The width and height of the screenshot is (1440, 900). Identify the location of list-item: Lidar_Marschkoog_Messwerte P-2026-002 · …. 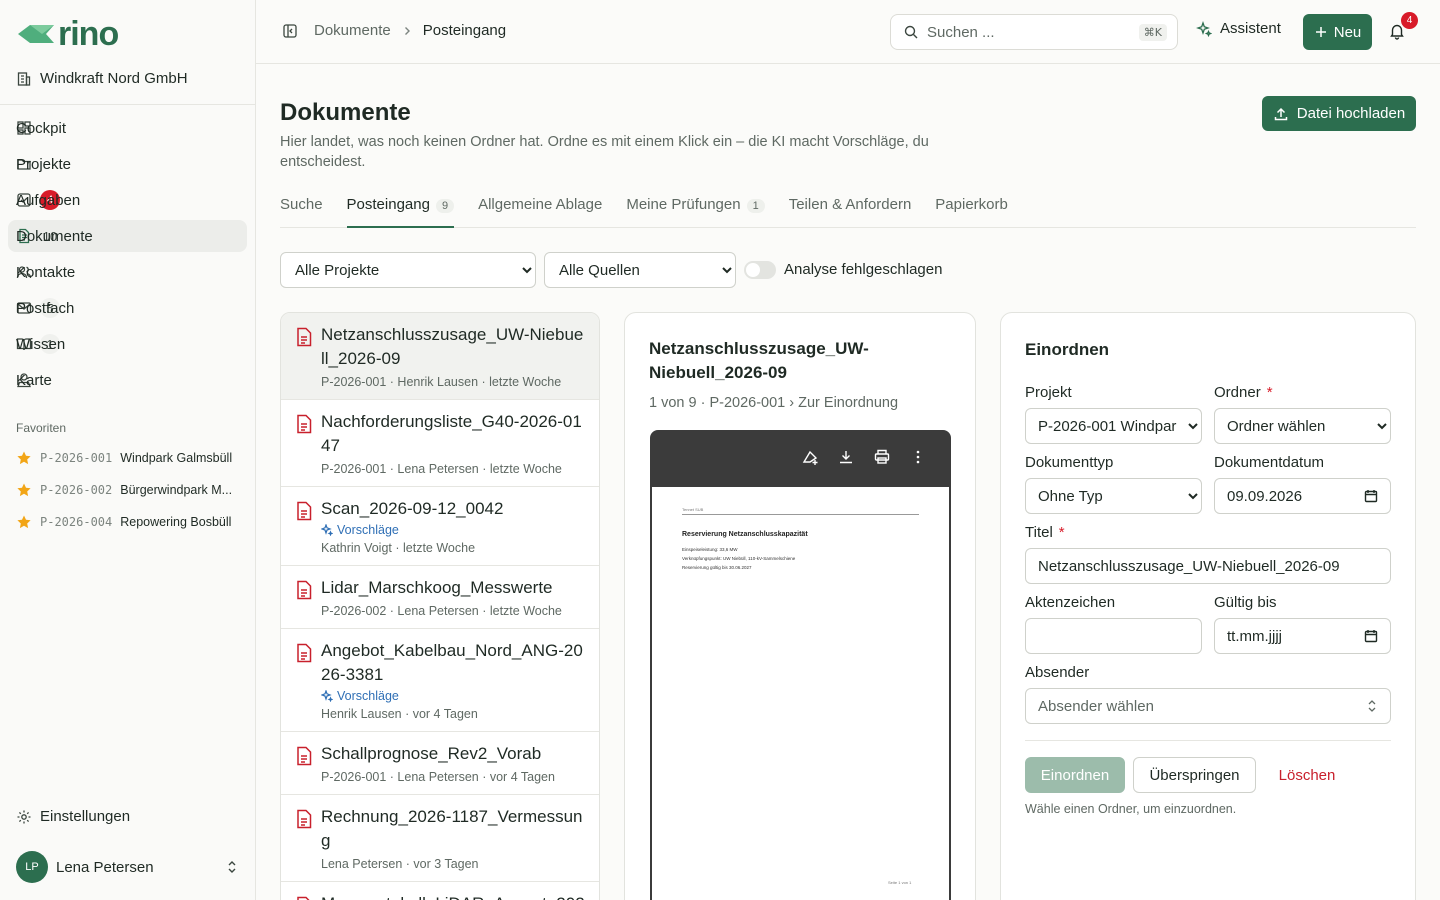
(440, 597).